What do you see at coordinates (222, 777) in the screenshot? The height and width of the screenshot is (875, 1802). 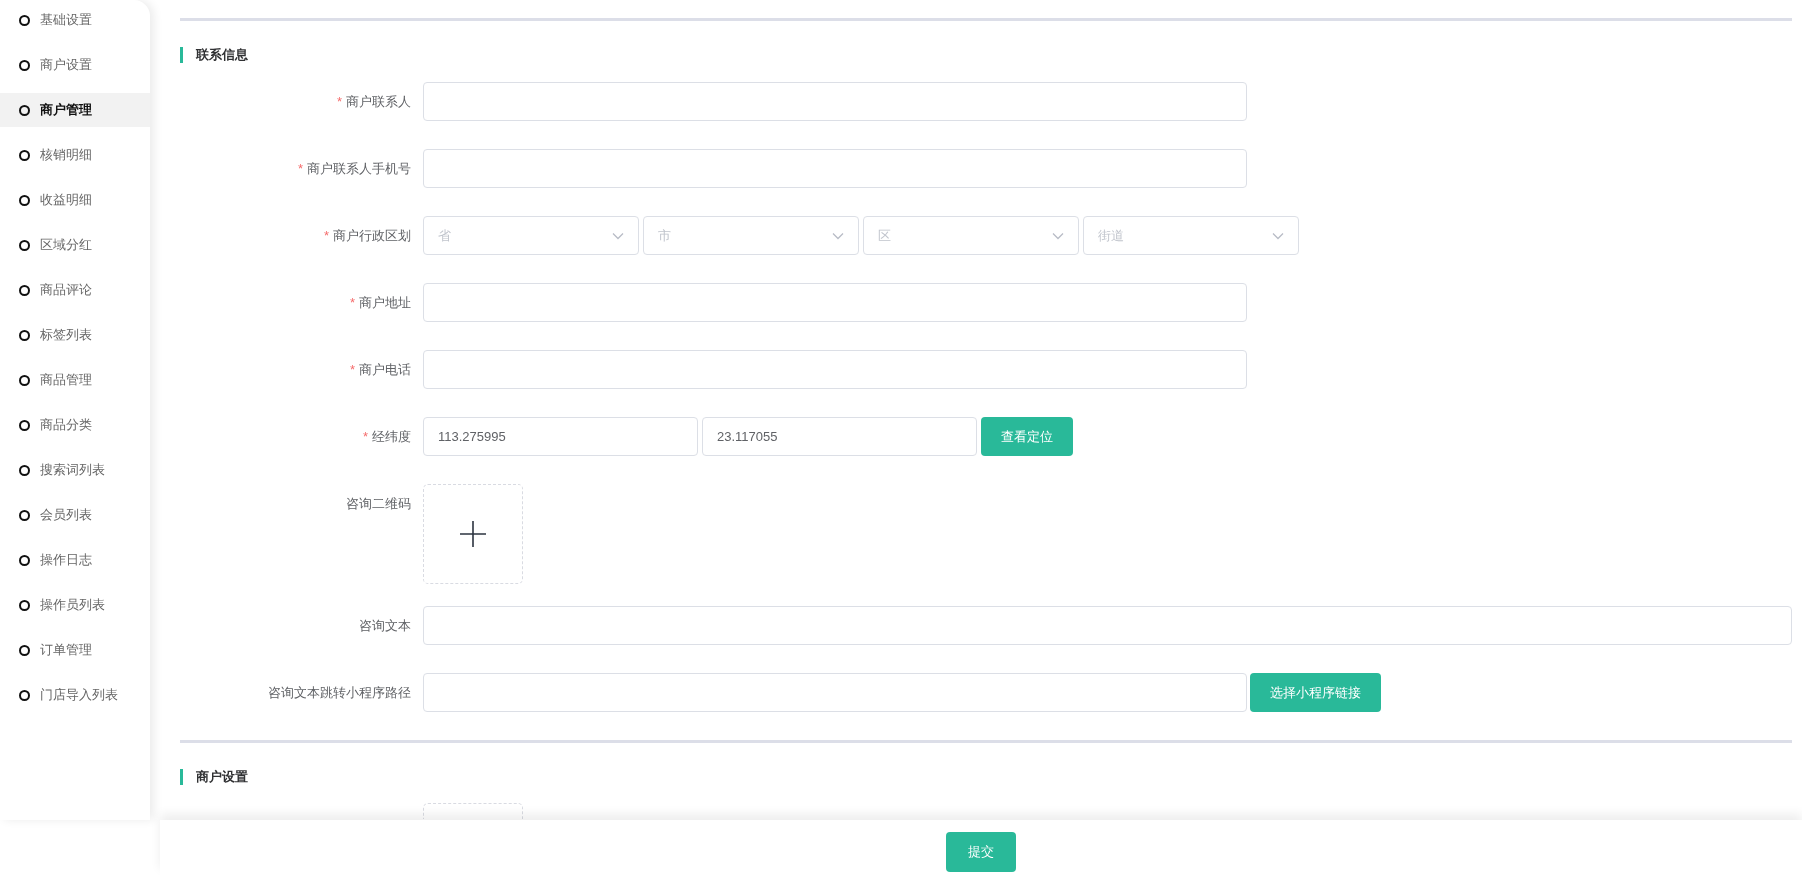 I see `section-title: 商户设置` at bounding box center [222, 777].